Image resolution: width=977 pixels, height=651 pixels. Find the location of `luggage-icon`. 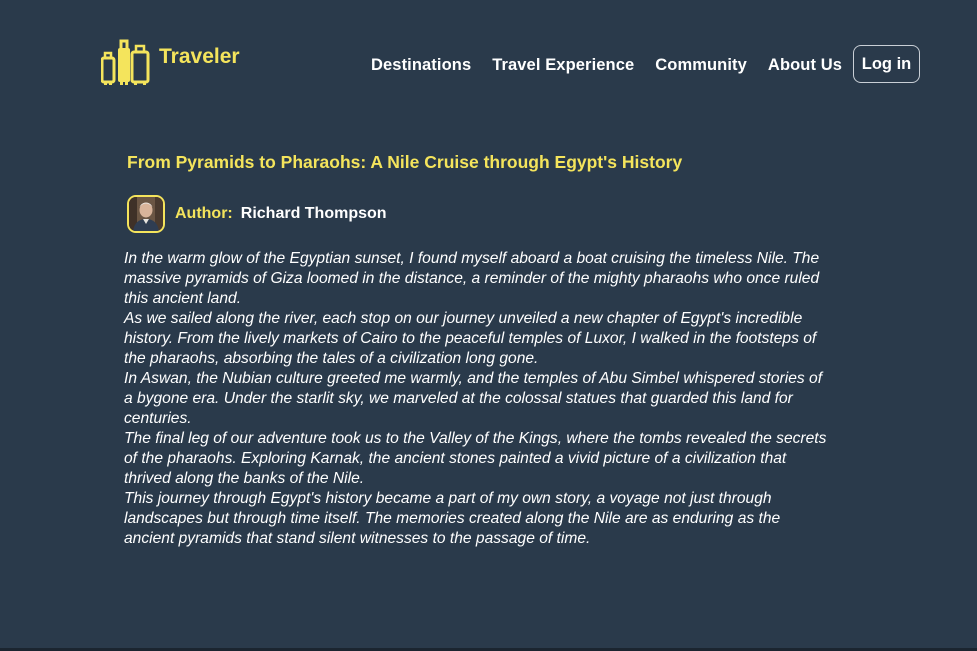

luggage-icon is located at coordinates (126, 62).